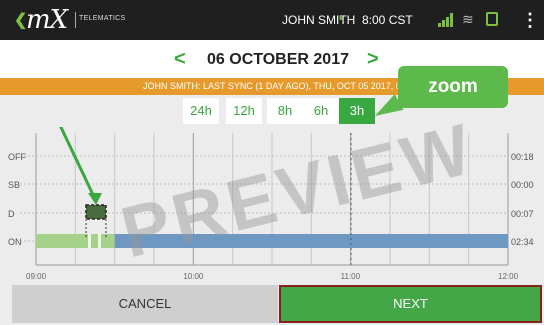 The width and height of the screenshot is (544, 325). I want to click on zoom-8h-button: 8h, so click(285, 111).